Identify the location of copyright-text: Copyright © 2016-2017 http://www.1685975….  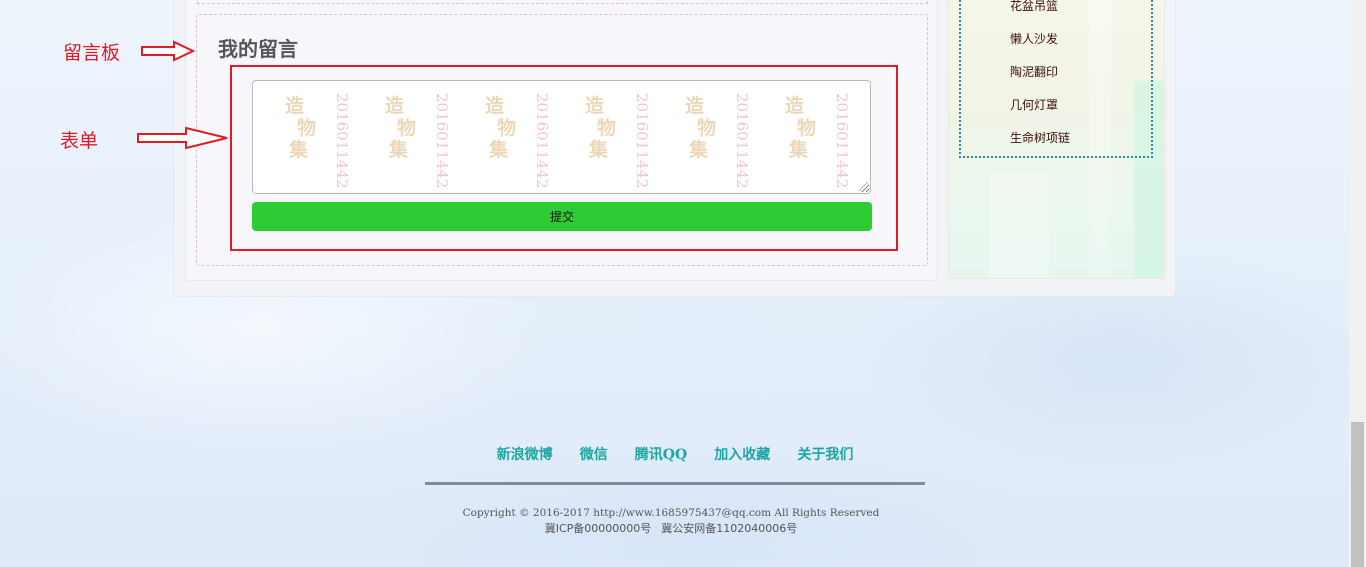
(671, 513).